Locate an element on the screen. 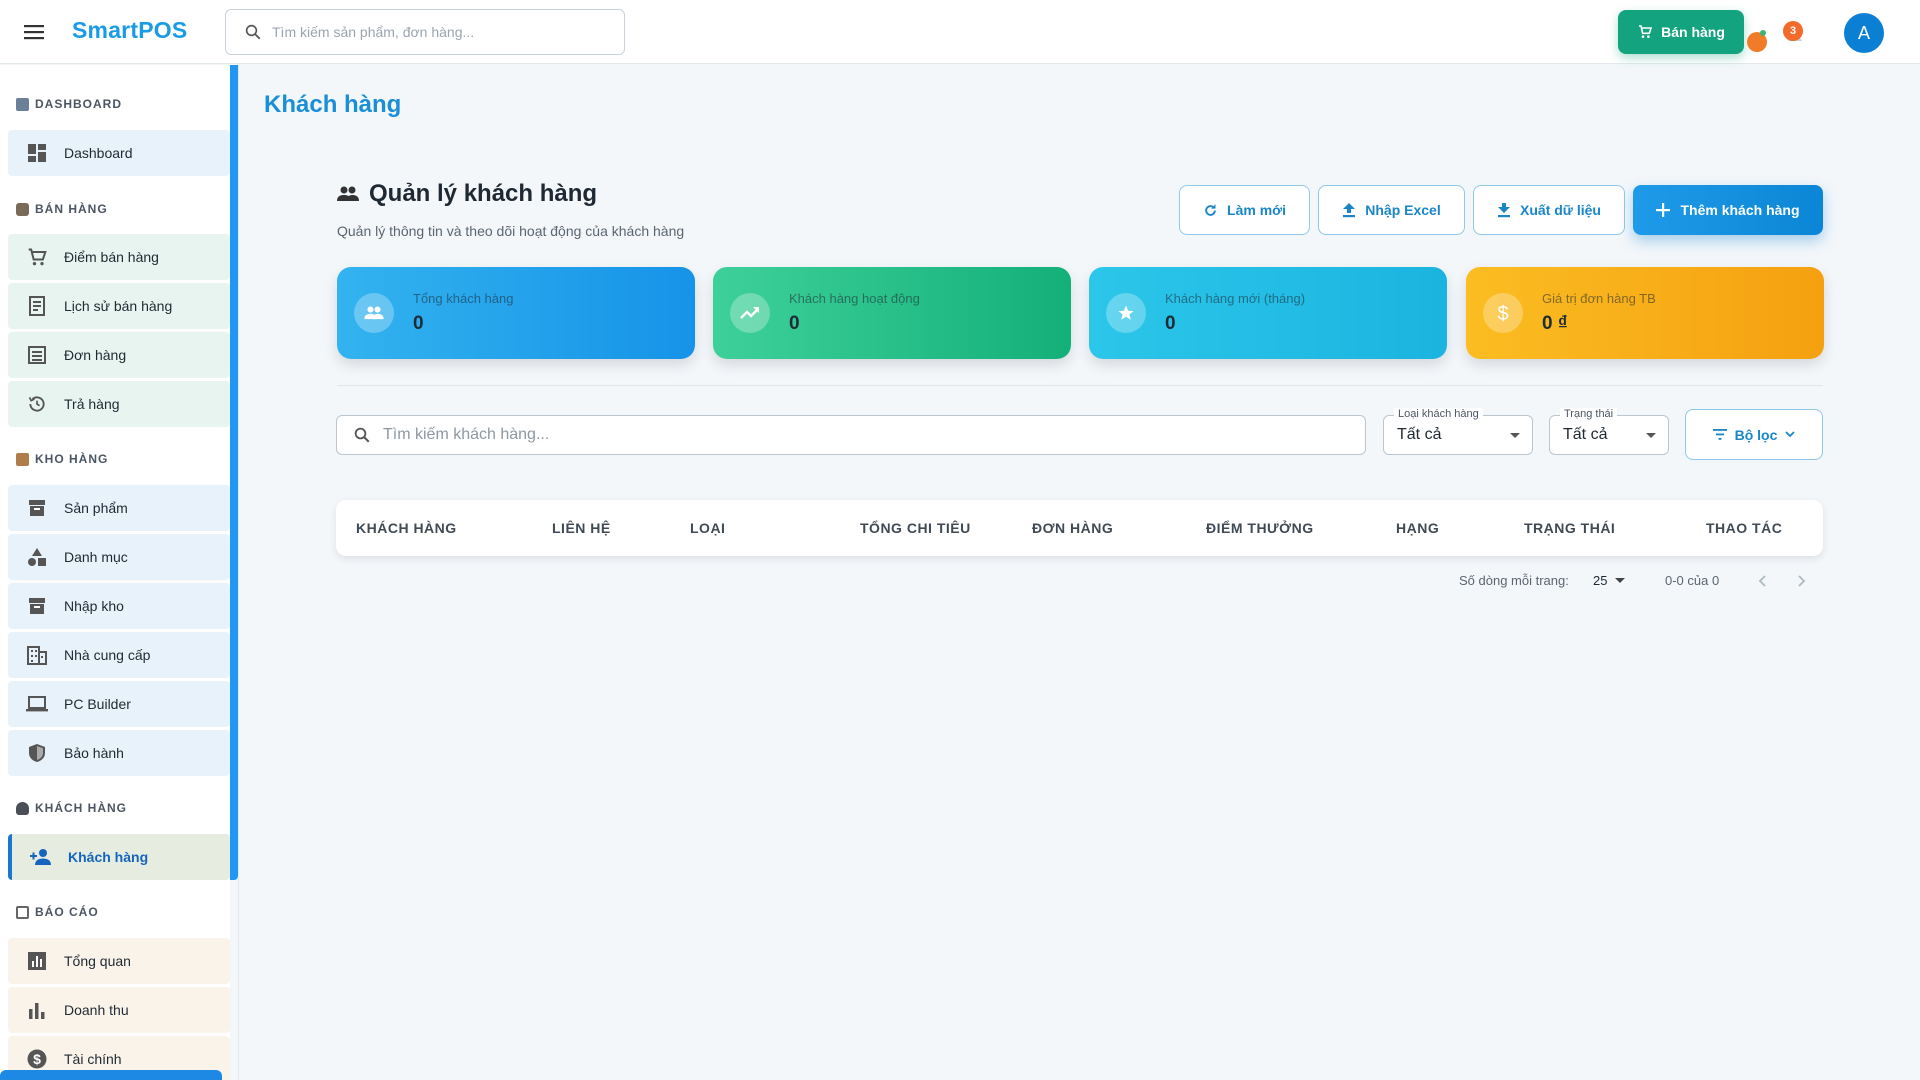  status-value: Tất cả is located at coordinates (1585, 434).